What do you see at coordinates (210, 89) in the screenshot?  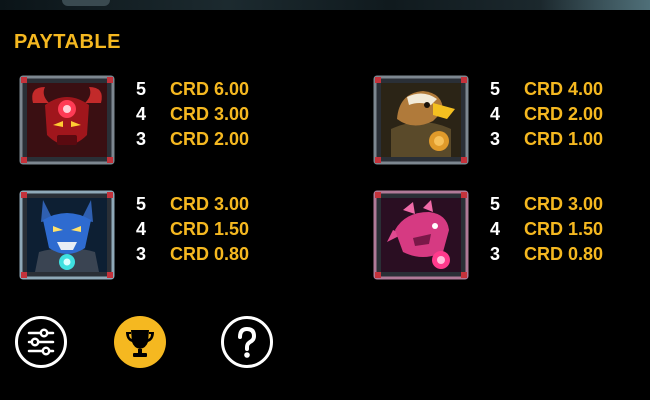 I see `pay-value: CRD 6.00` at bounding box center [210, 89].